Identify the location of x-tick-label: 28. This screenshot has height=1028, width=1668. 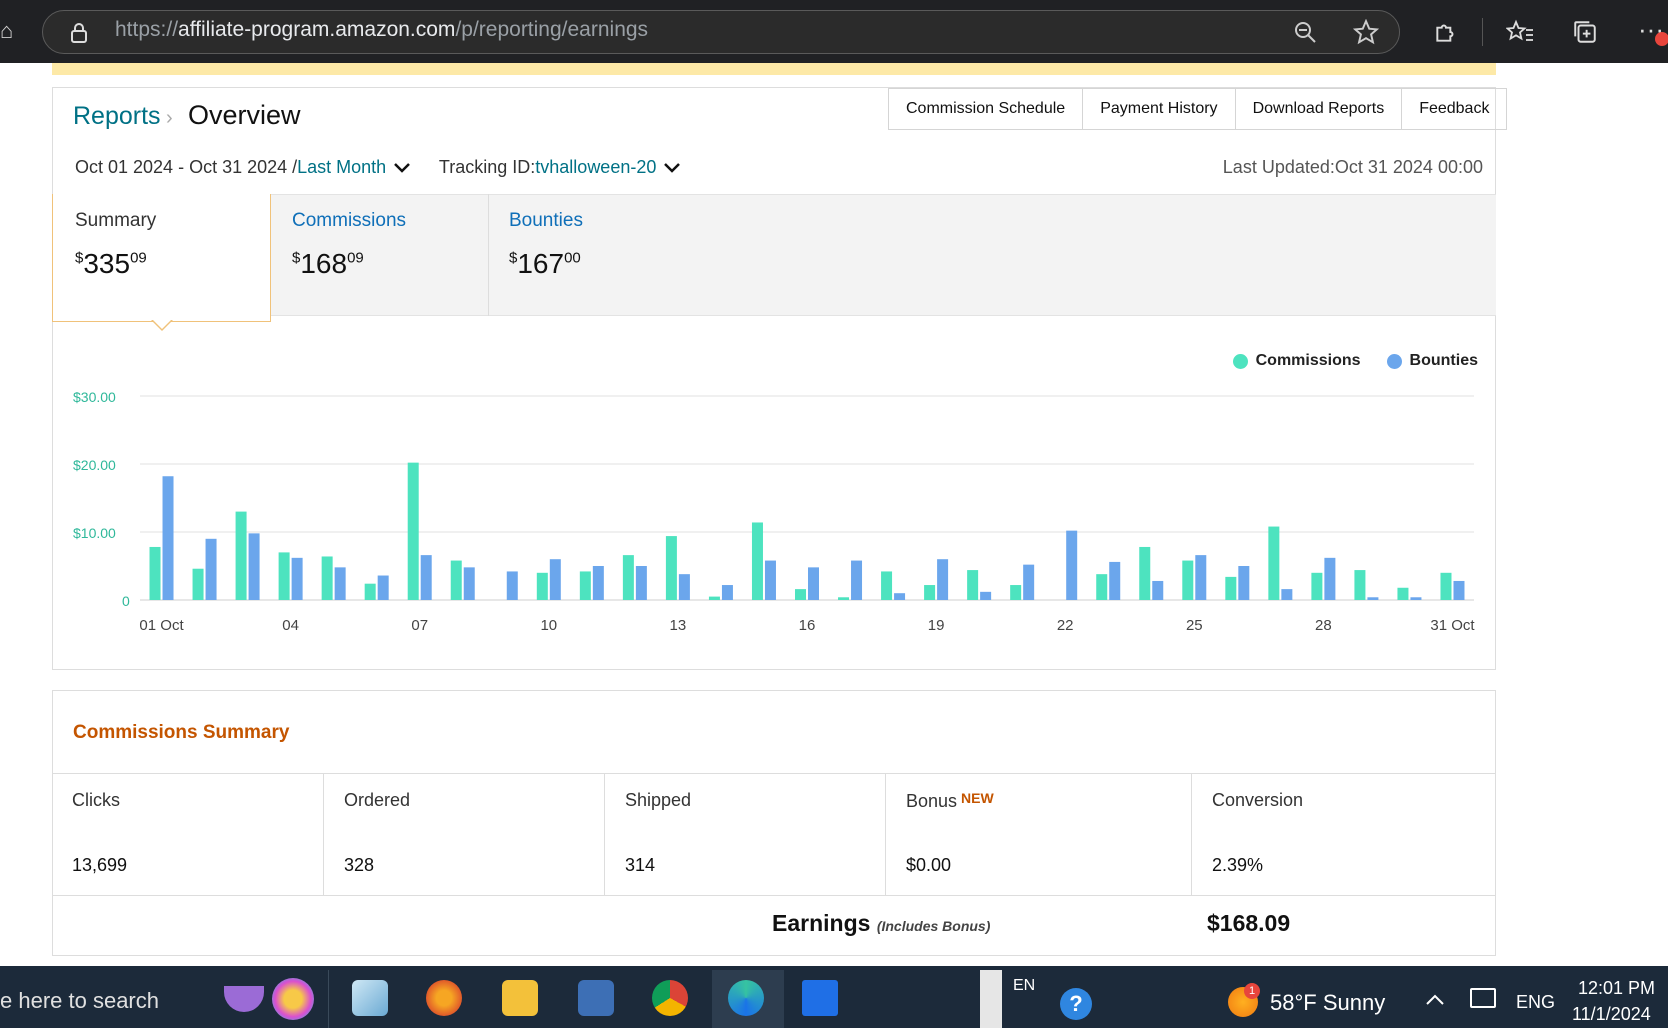
(1323, 625).